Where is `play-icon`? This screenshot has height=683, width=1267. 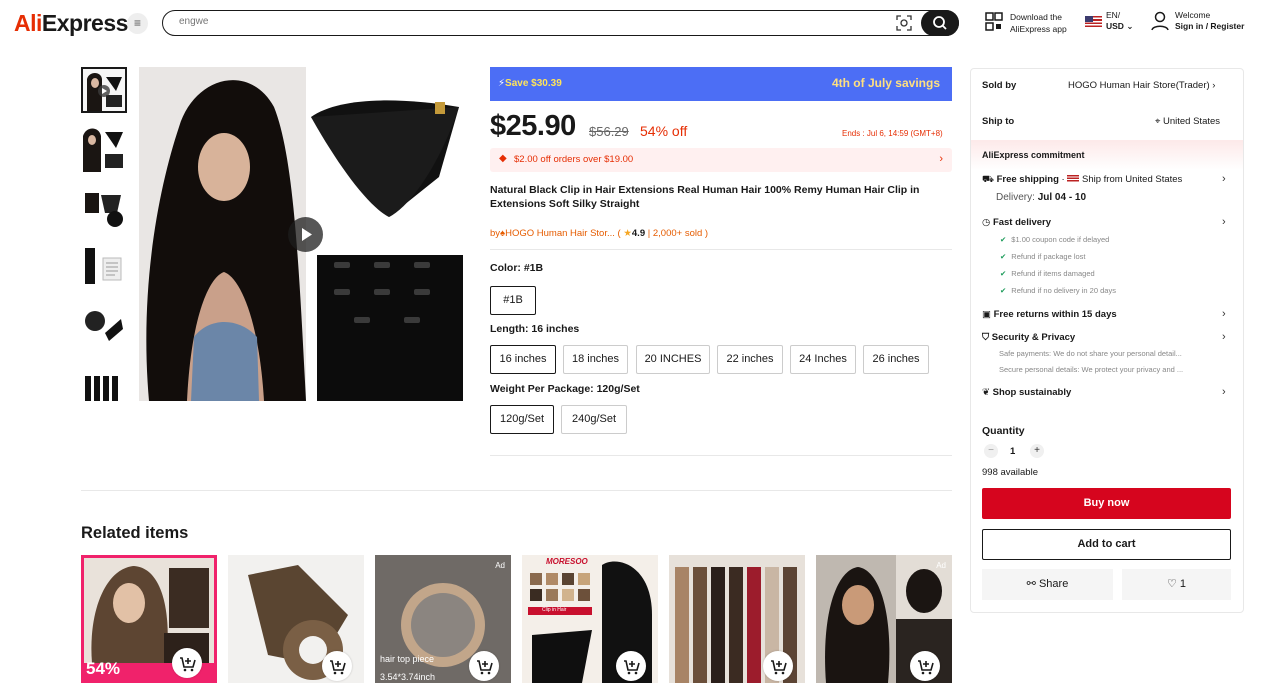 play-icon is located at coordinates (307, 234).